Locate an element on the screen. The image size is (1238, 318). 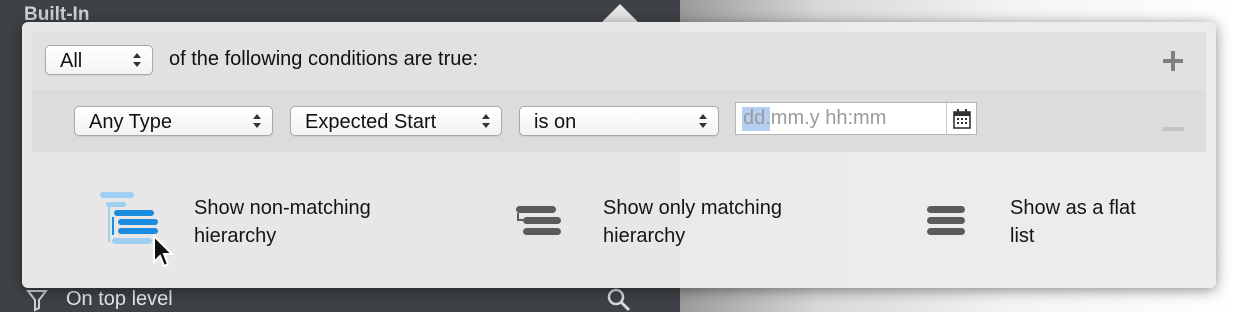
calendar-icon is located at coordinates (962, 121).